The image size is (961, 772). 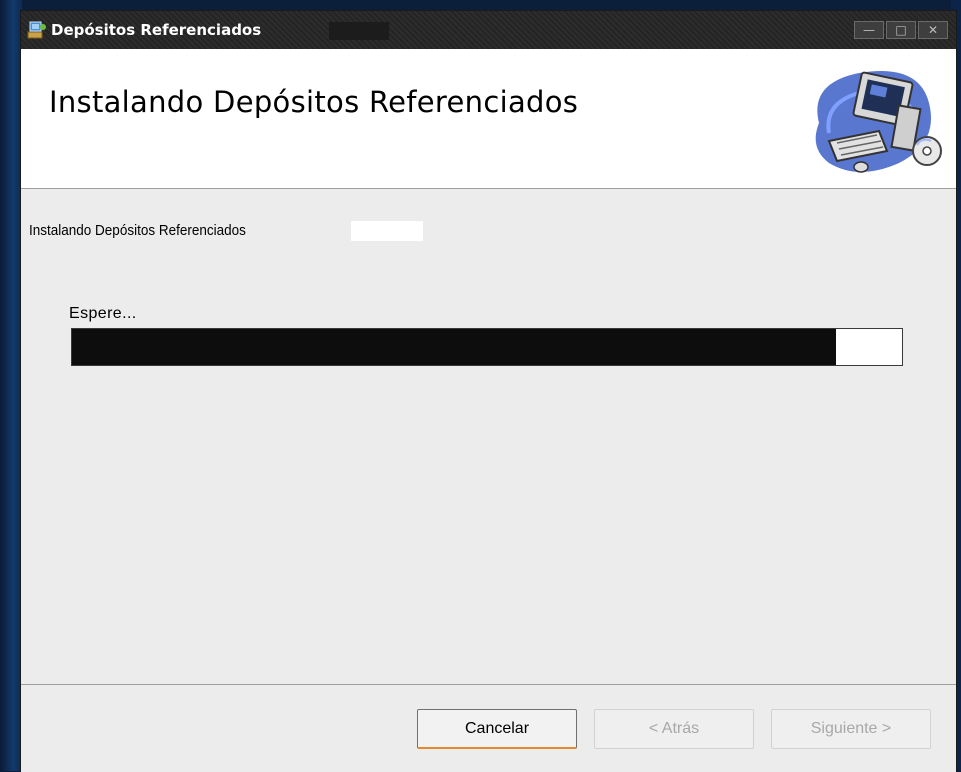 What do you see at coordinates (359, 31) in the screenshot?
I see `title-redaction` at bounding box center [359, 31].